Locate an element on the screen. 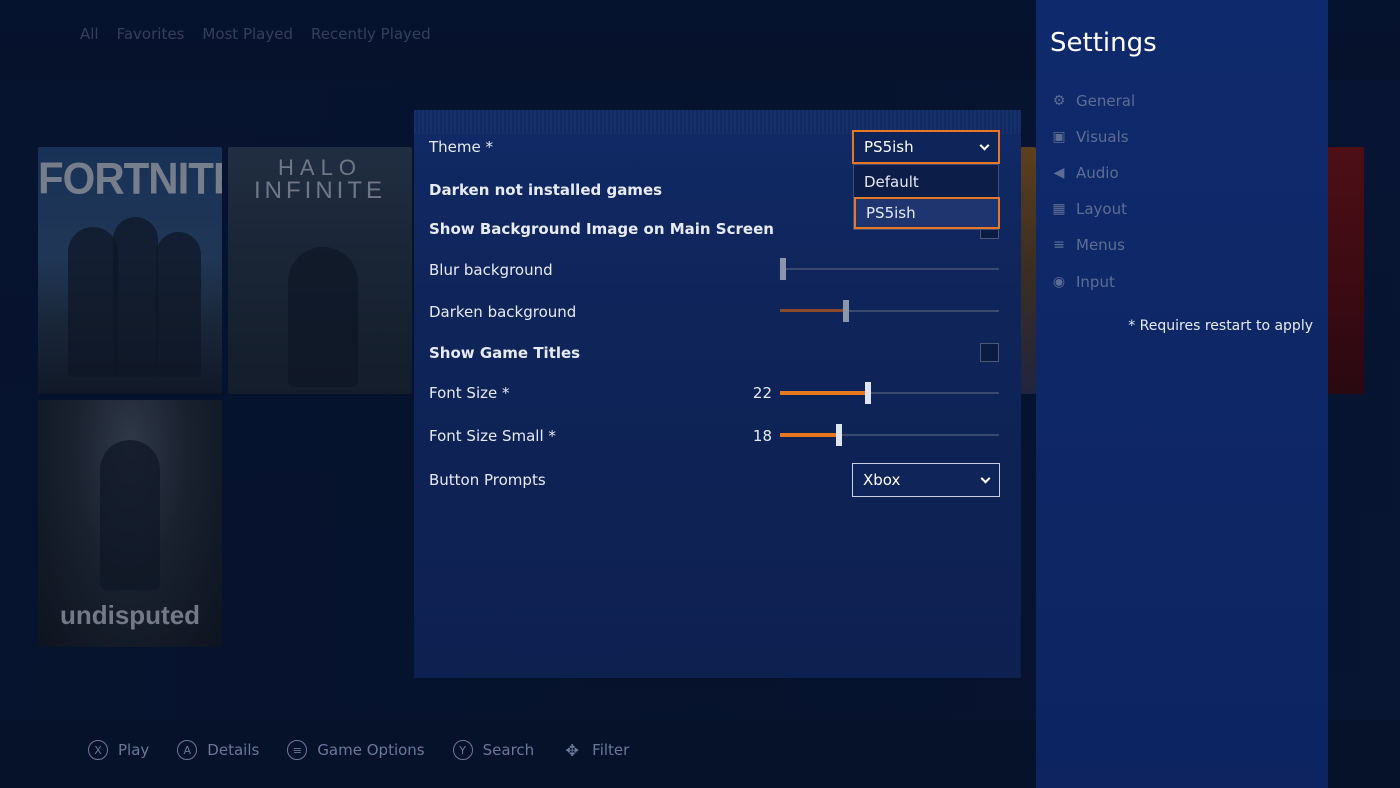 The image size is (1400, 788). theme-label: Theme * is located at coordinates (461, 147).